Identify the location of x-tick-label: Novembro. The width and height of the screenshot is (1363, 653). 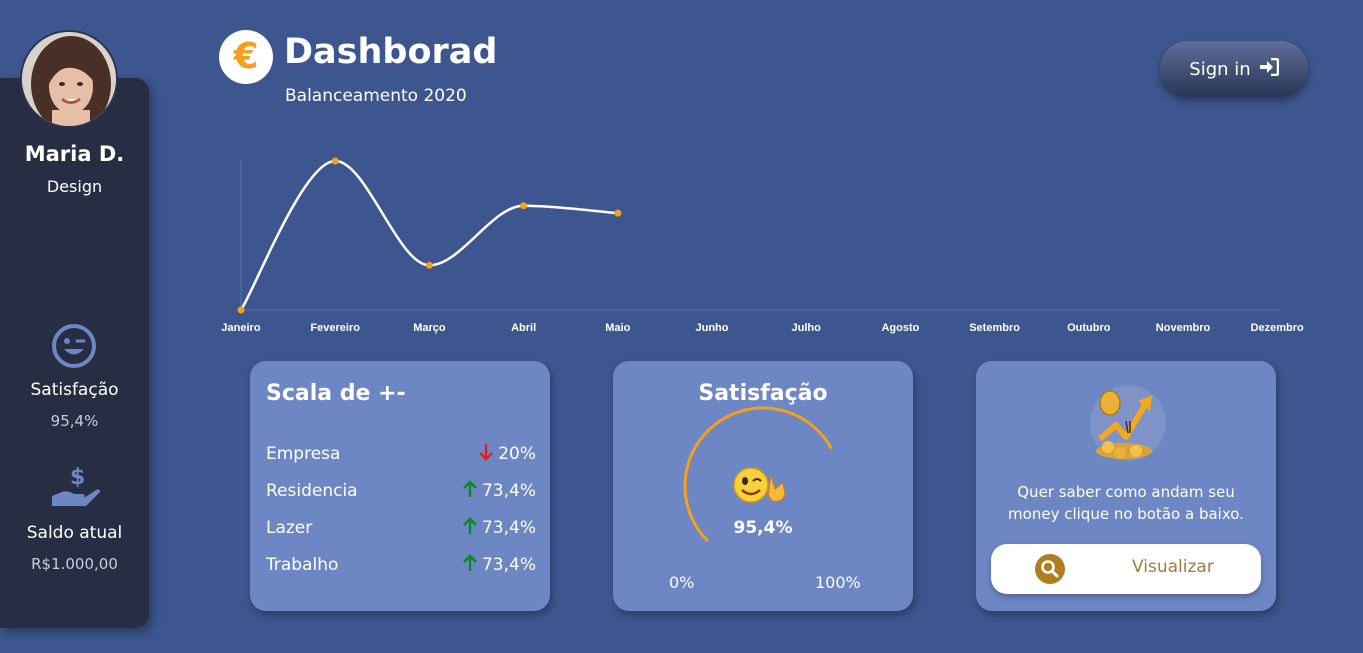
(1183, 328).